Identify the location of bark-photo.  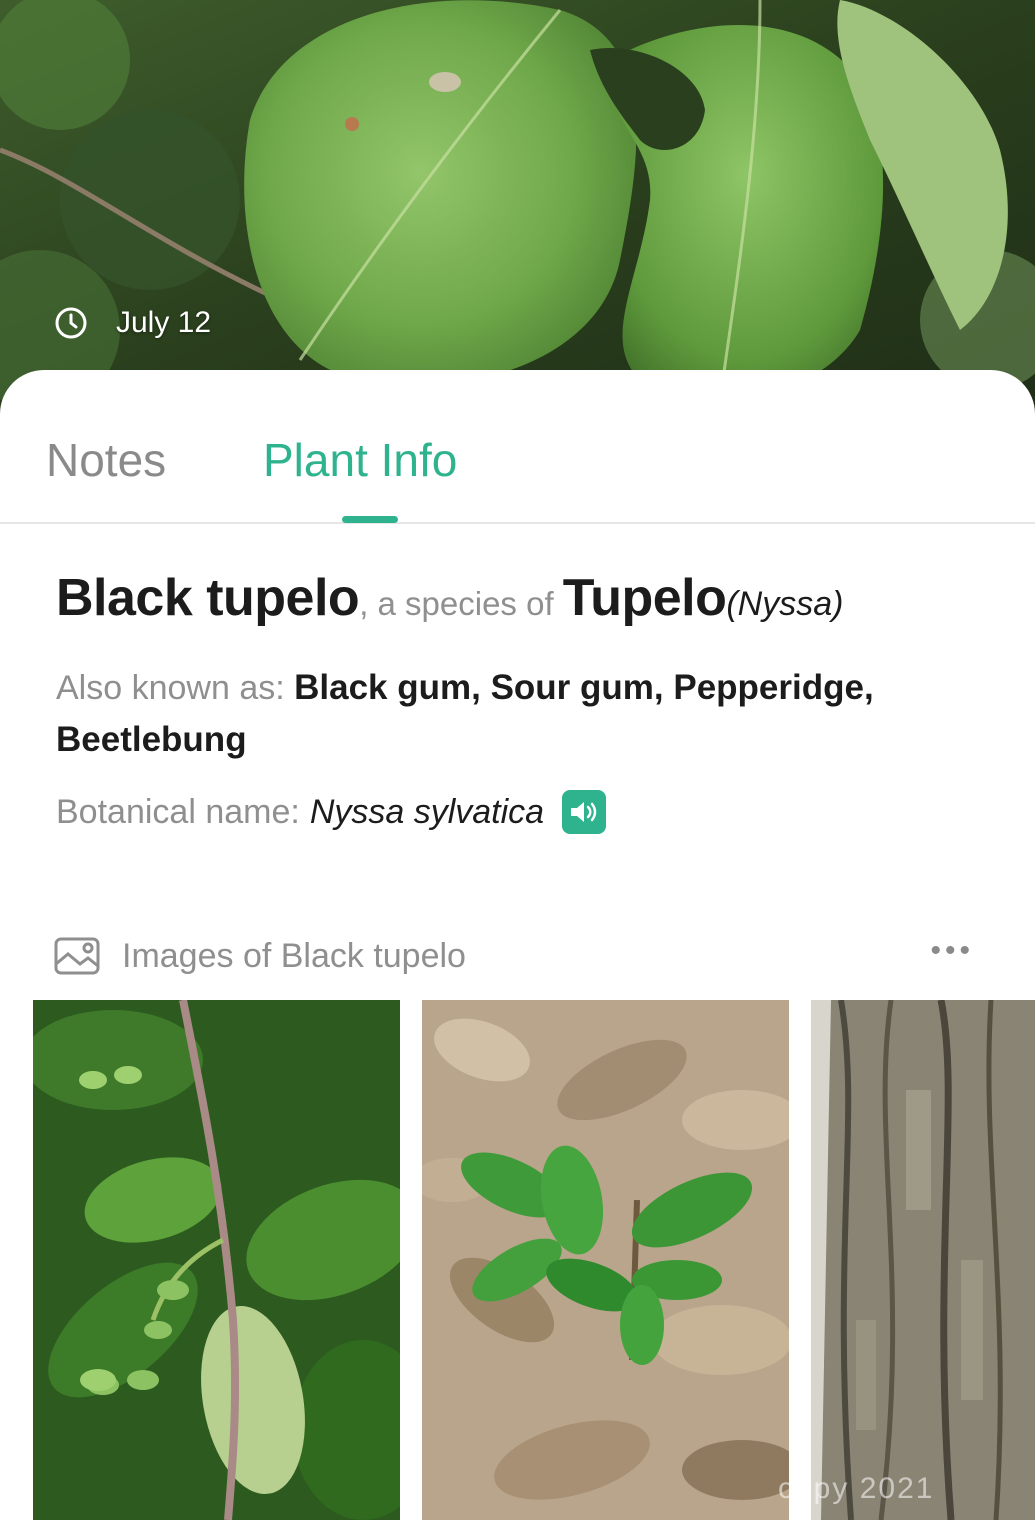
(923, 1260).